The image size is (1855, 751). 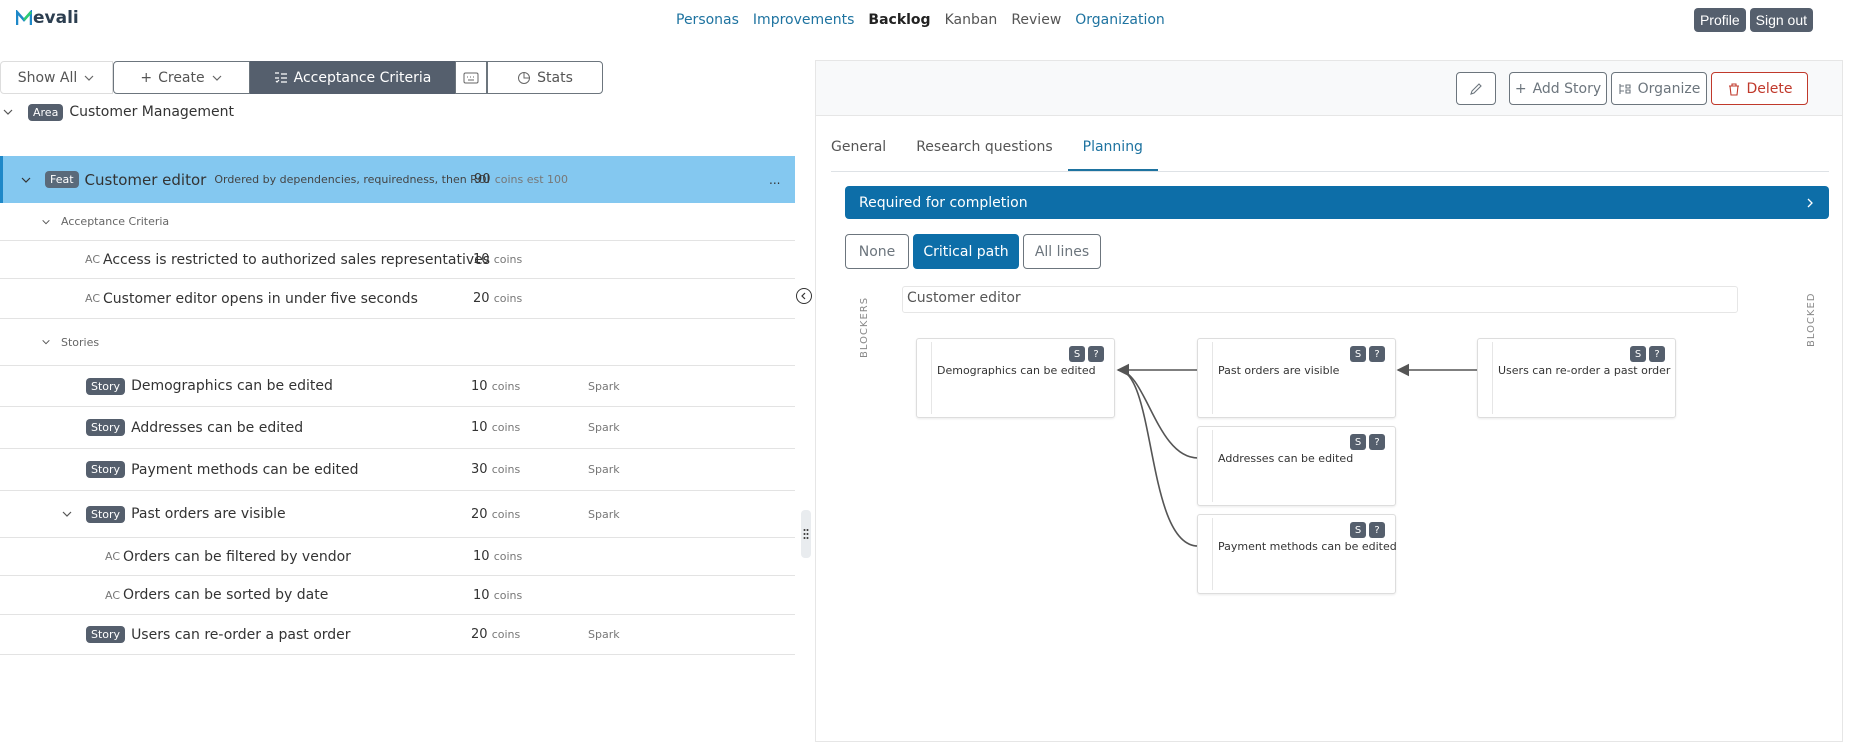 What do you see at coordinates (1576, 378) in the screenshot?
I see `node-reorder: S ? Users can re-order a past order` at bounding box center [1576, 378].